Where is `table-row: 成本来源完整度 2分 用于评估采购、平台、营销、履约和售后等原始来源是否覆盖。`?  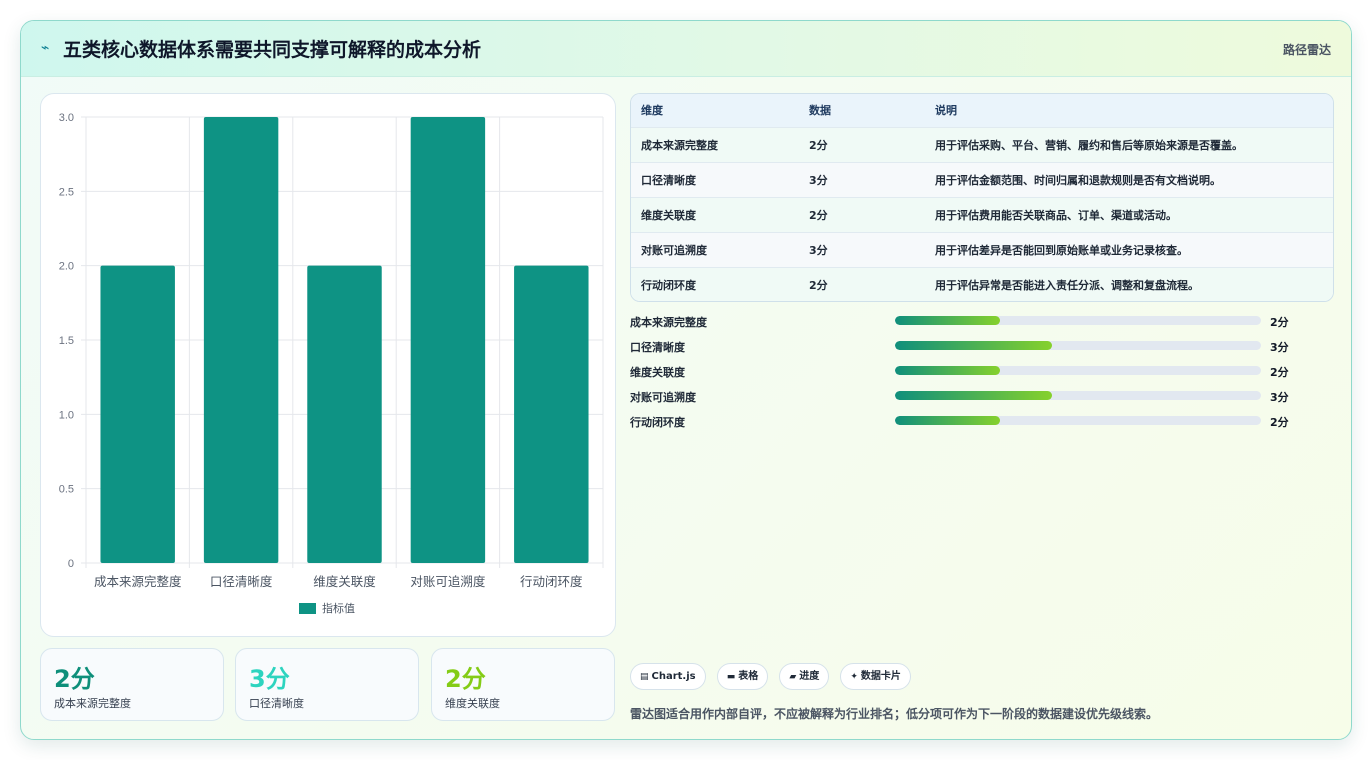 table-row: 成本来源完整度 2分 用于评估采购、平台、营销、履约和售后等原始来源是否覆盖。 is located at coordinates (982, 144).